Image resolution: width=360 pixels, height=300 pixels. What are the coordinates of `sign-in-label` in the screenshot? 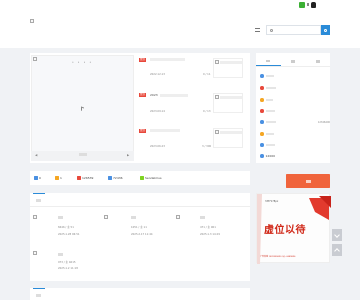 It's located at (308, 181).